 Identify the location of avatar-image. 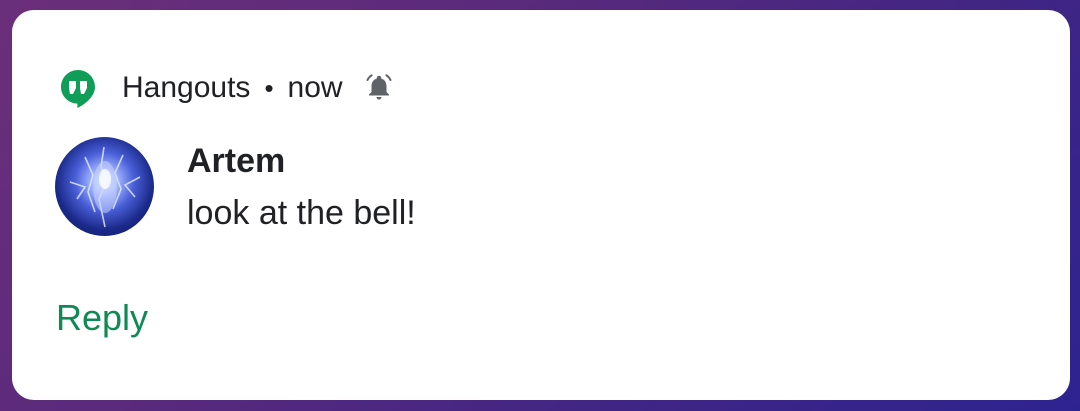
(105, 187).